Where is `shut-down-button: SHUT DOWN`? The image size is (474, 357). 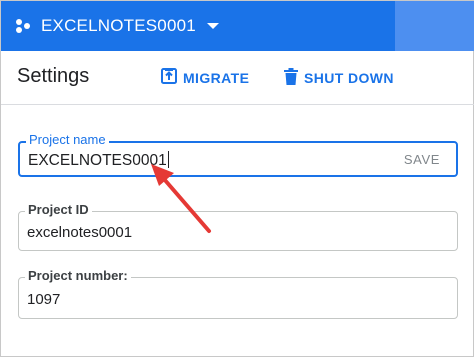
shut-down-button: SHUT DOWN is located at coordinates (339, 78).